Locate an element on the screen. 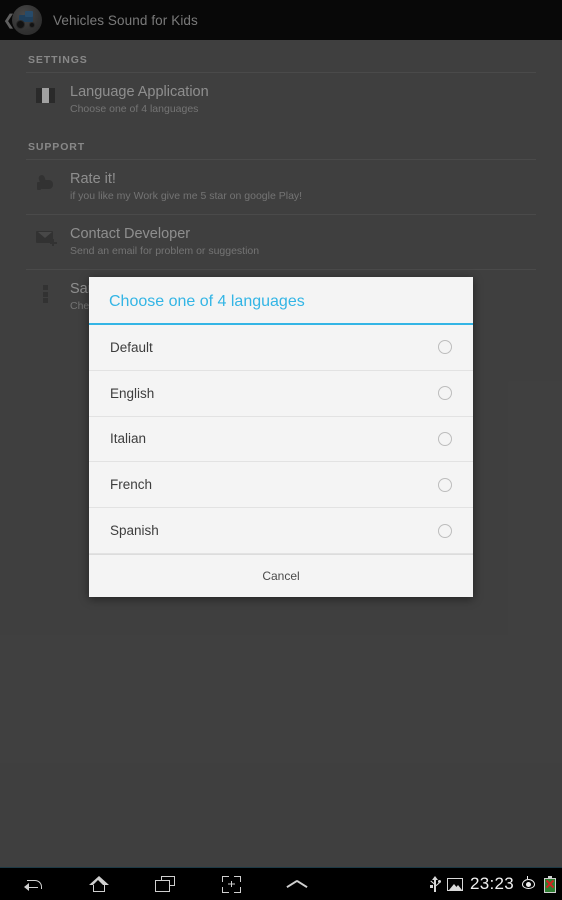 Image resolution: width=562 pixels, height=900 pixels. screenshot-icon is located at coordinates (231, 884).